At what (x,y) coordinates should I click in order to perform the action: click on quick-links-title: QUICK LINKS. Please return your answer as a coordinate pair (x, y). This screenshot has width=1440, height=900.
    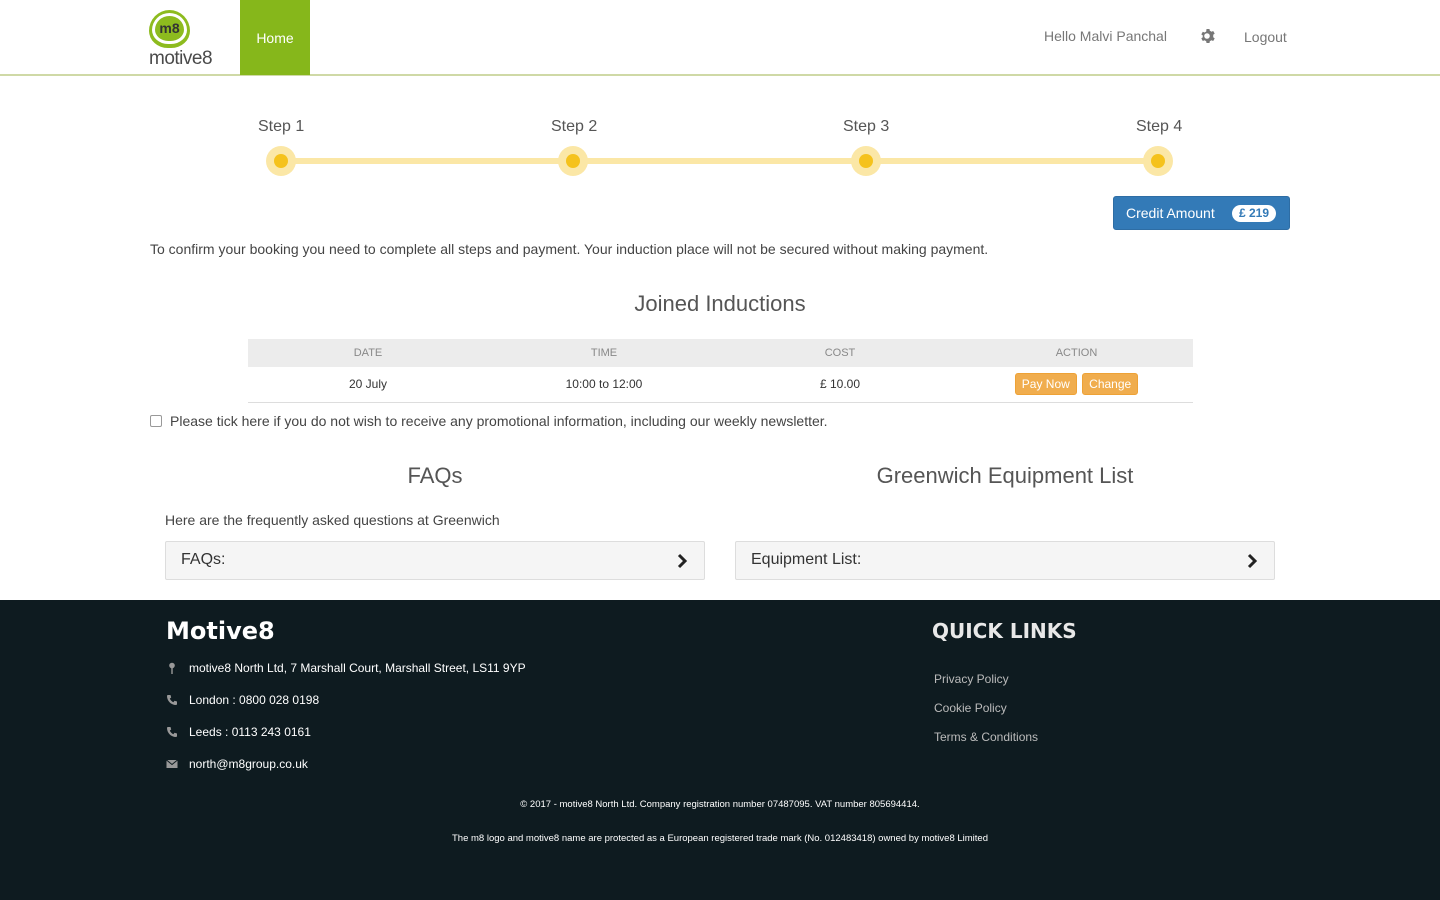
    Looking at the image, I should click on (1004, 631).